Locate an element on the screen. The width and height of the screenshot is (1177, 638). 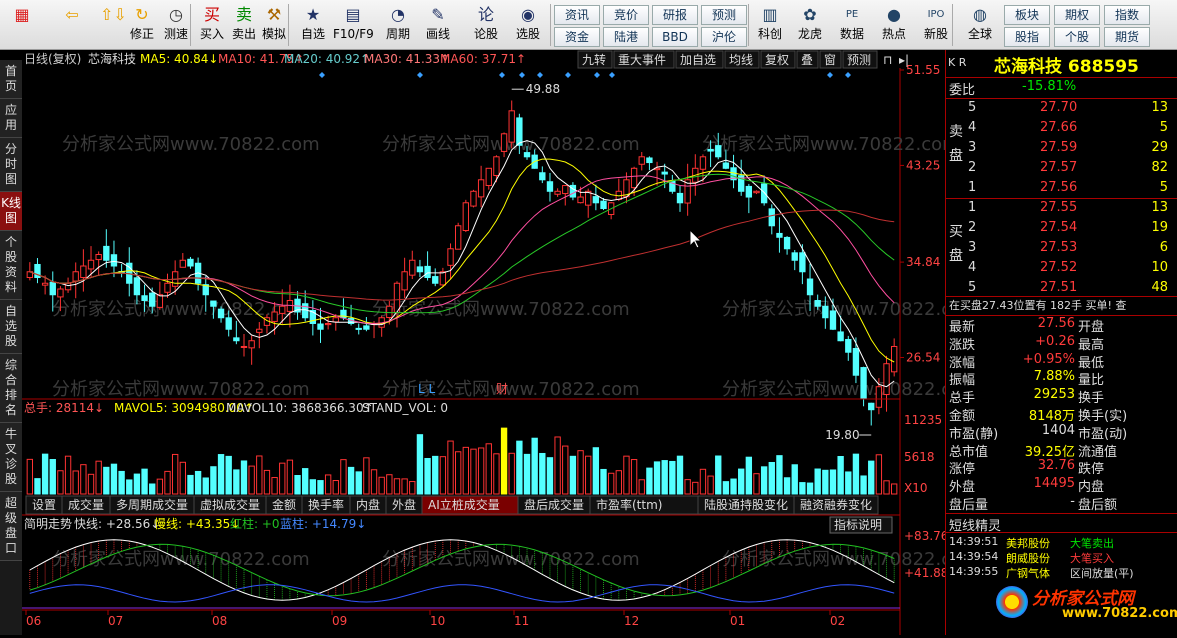
left-tab: 应用 is located at coordinates (11, 118).